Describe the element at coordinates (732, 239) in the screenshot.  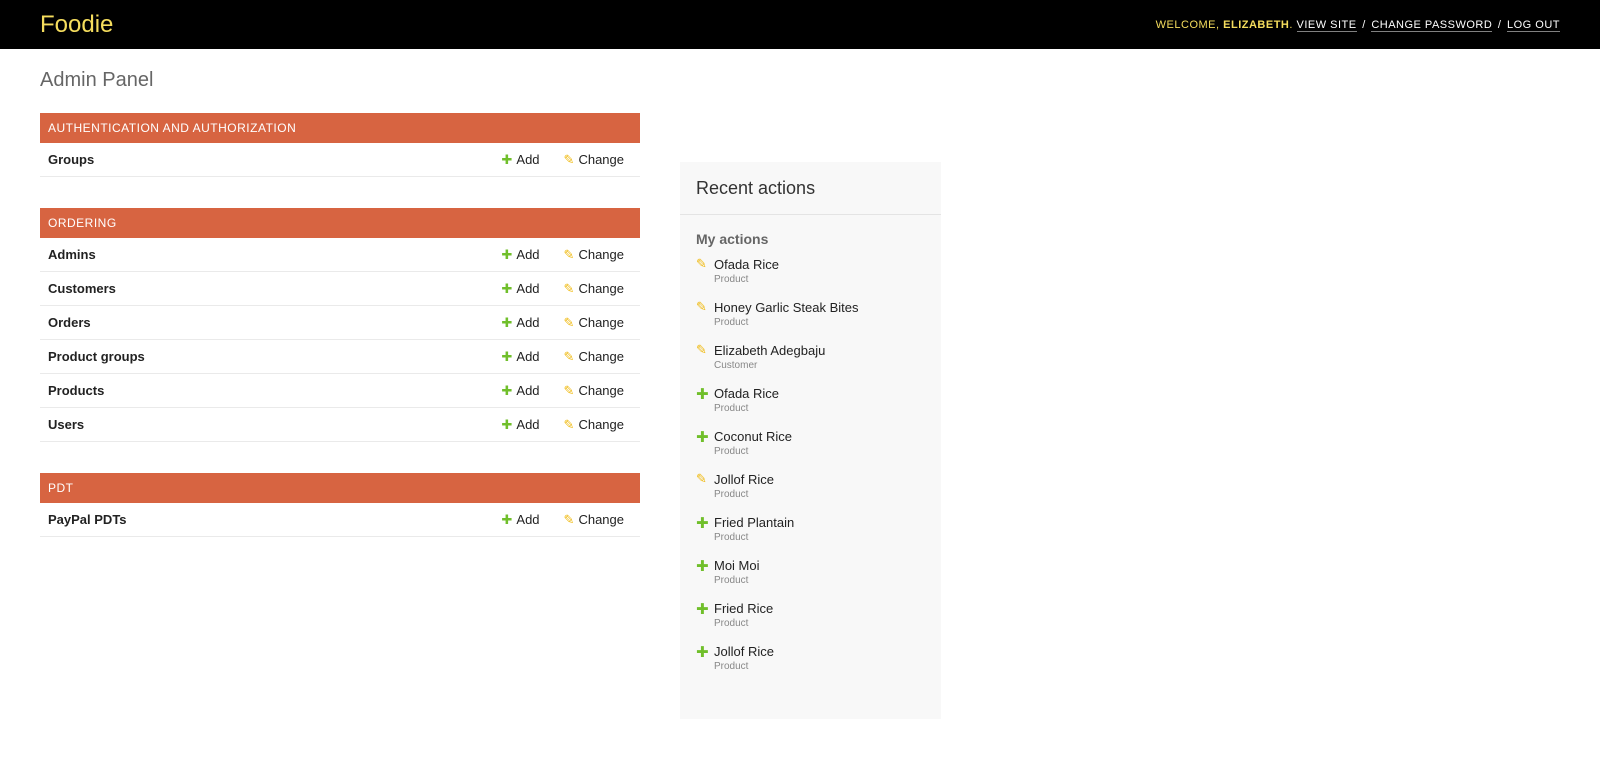
I see `my-actions-title: My actions` at that location.